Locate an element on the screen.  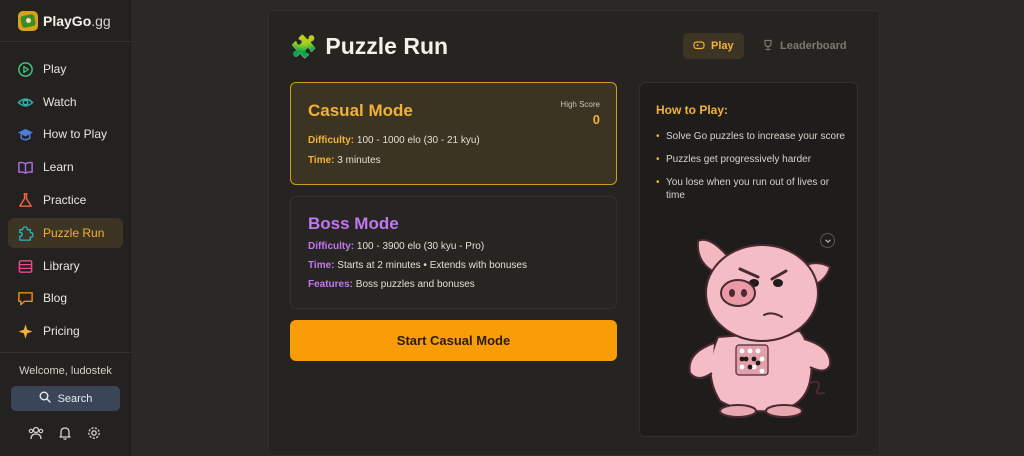
start-casual-mode-button: Start Casual Mode is located at coordinates (453, 340).